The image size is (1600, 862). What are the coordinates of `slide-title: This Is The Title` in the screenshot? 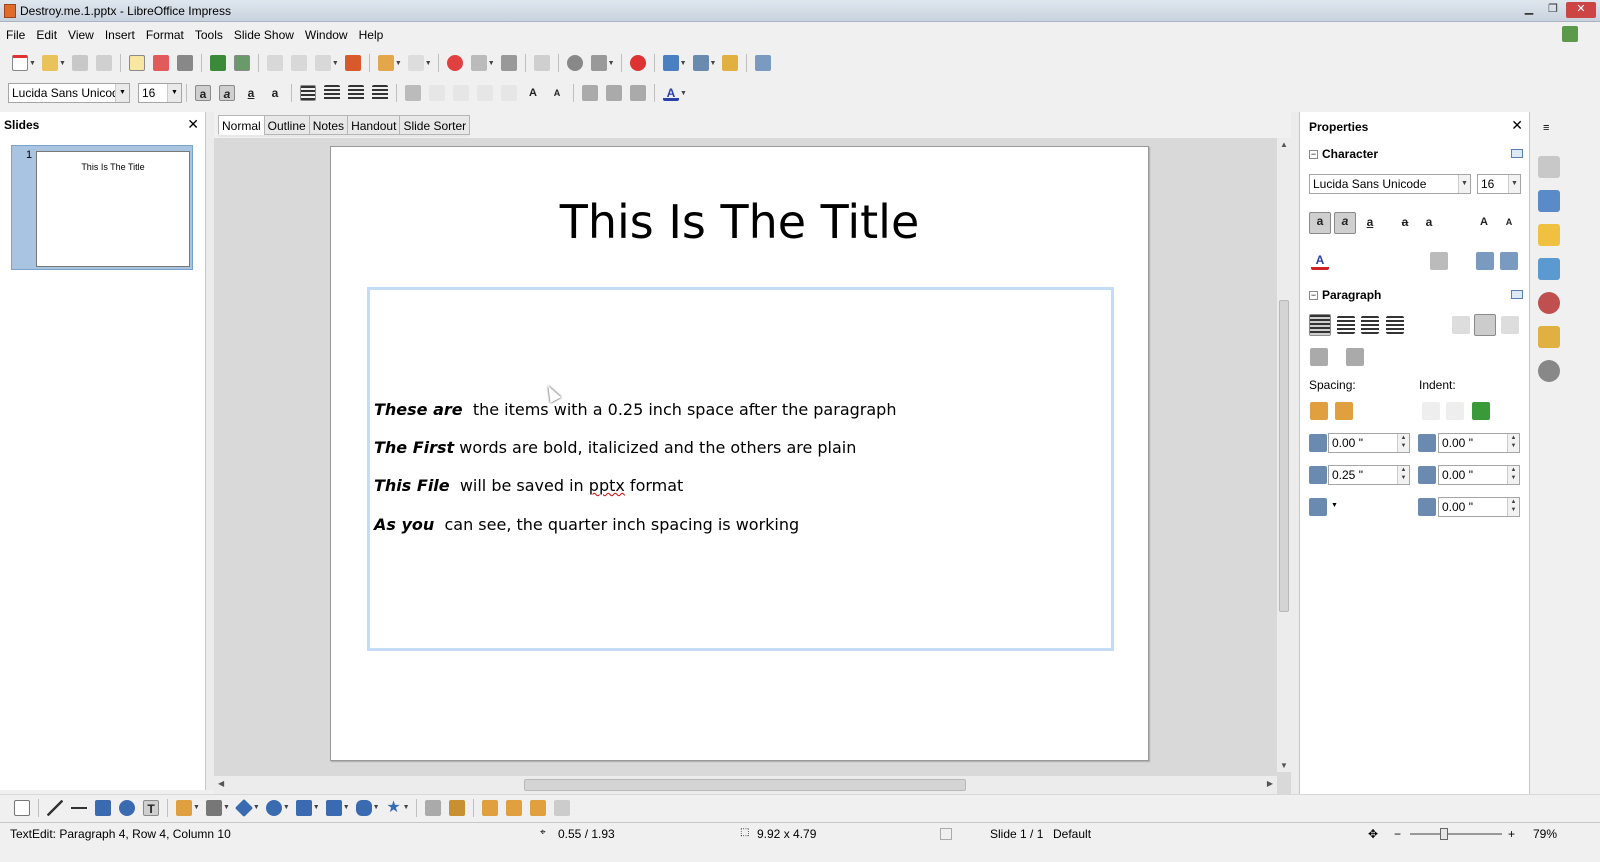 It's located at (739, 222).